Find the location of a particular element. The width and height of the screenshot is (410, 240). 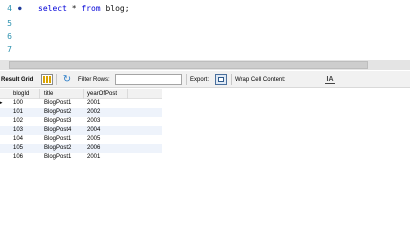

table-row: ▸ 100 BlogPost1 2001 is located at coordinates (81, 103).